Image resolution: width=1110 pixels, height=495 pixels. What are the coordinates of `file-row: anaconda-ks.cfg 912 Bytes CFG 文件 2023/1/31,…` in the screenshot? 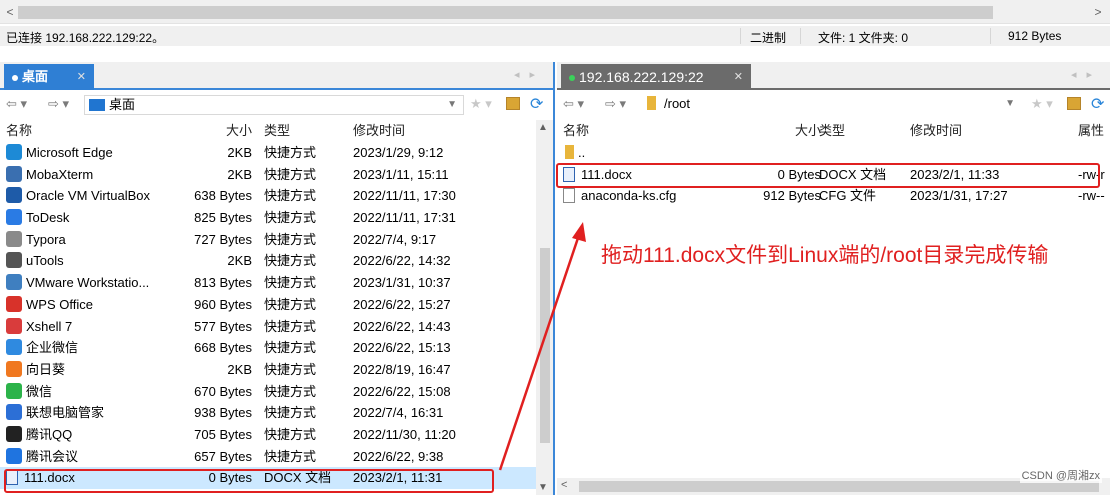 It's located at (833, 196).